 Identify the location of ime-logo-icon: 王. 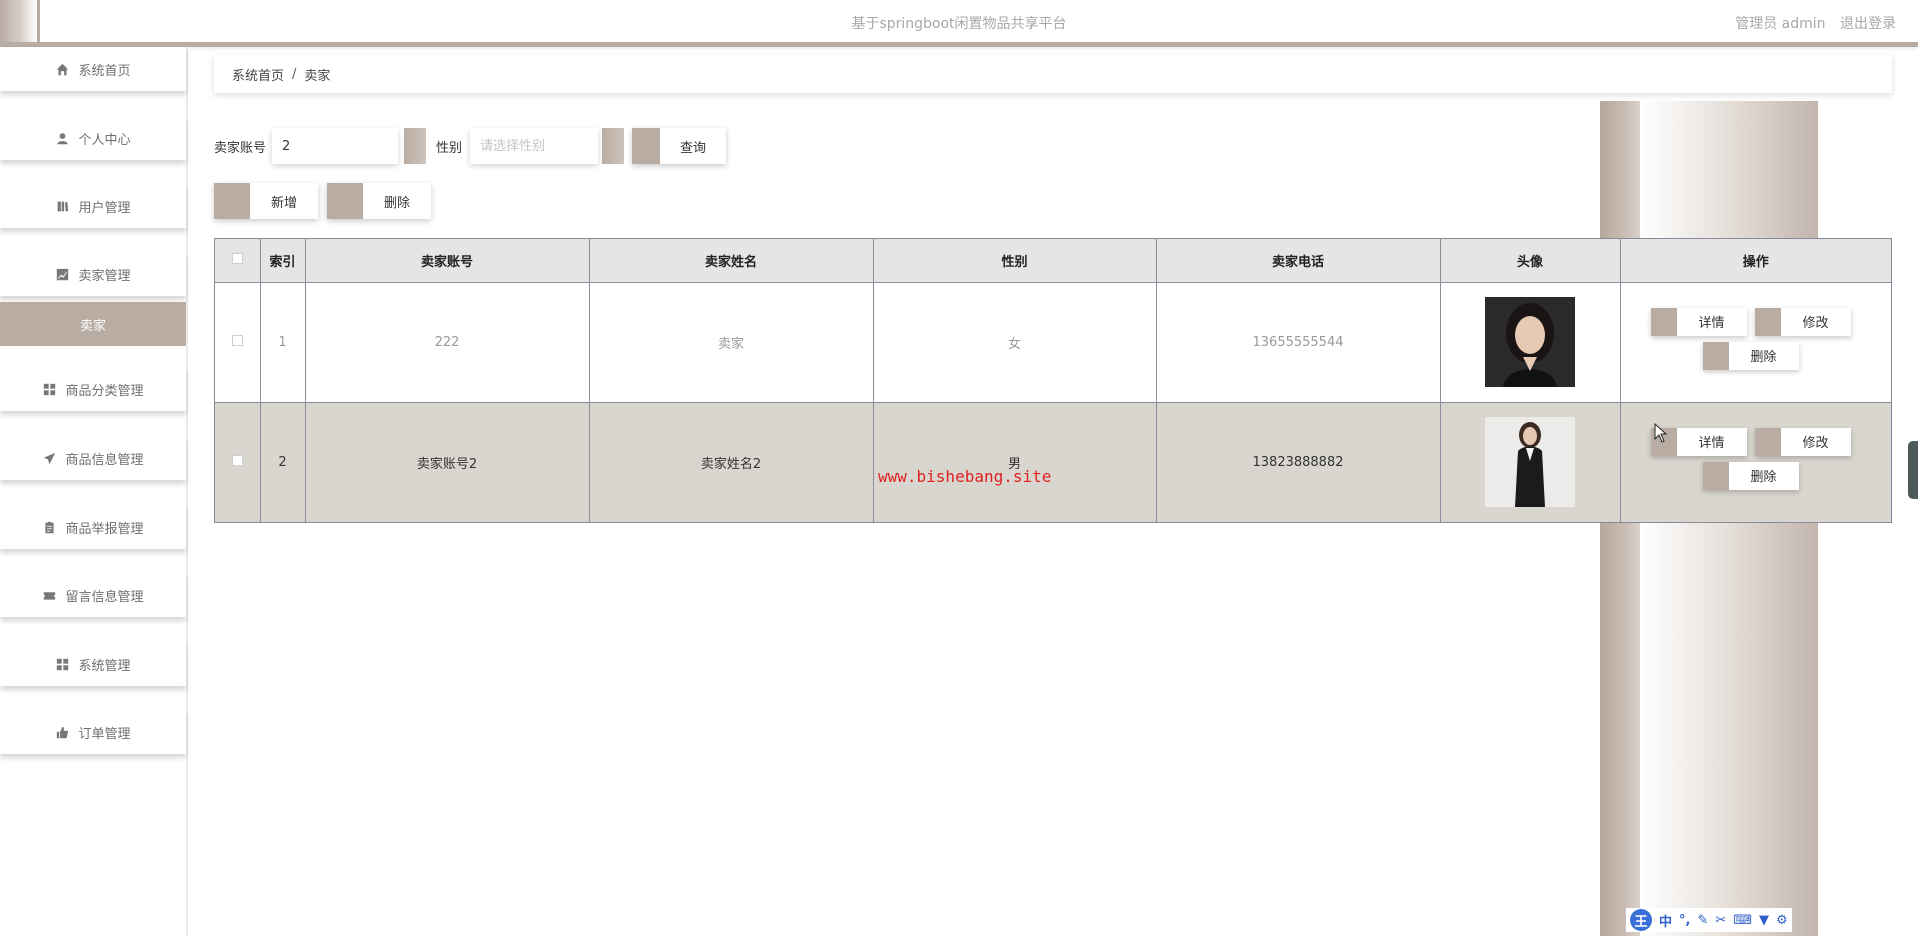
(1641, 920).